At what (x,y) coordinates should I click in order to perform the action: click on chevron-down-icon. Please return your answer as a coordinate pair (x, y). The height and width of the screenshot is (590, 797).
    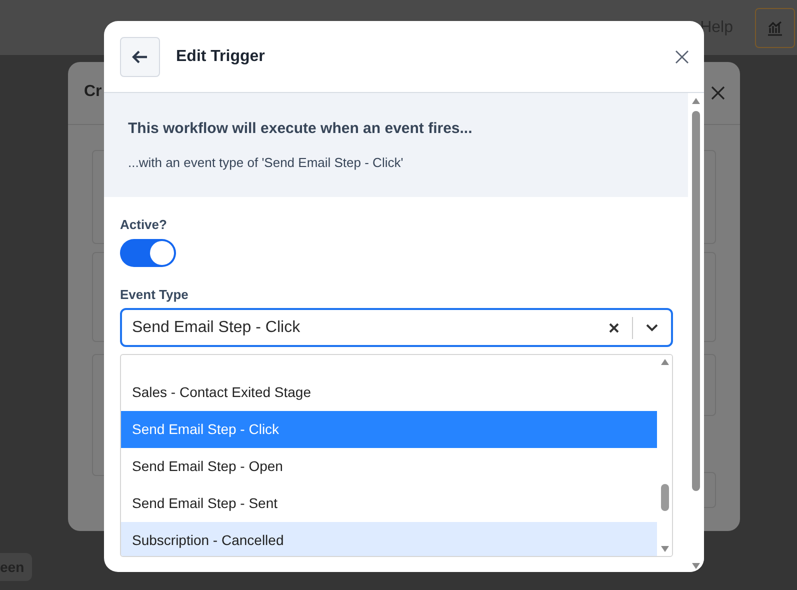
    Looking at the image, I should click on (652, 327).